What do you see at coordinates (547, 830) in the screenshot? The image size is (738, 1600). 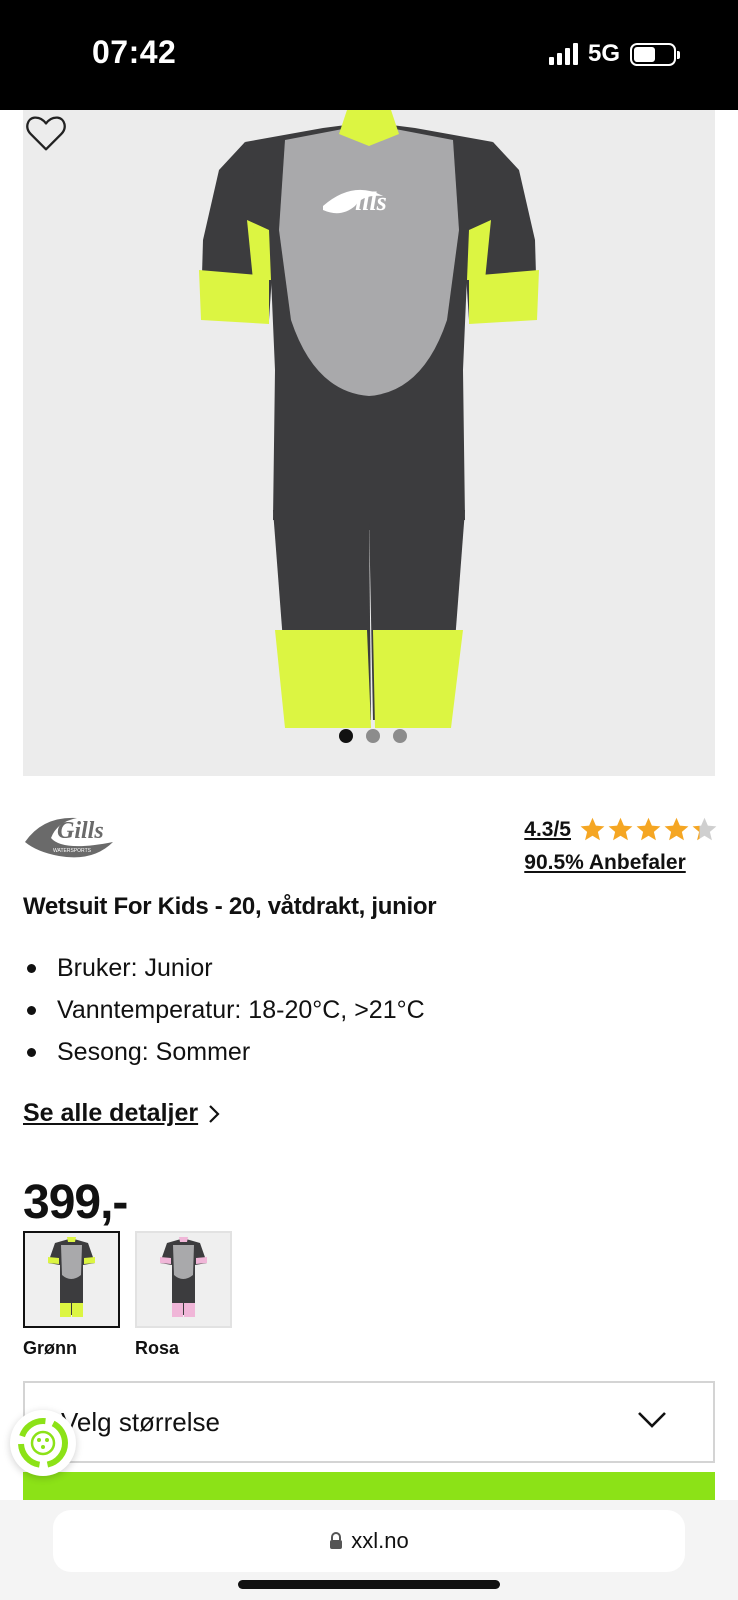 I see `rating-value: 4.3/5` at bounding box center [547, 830].